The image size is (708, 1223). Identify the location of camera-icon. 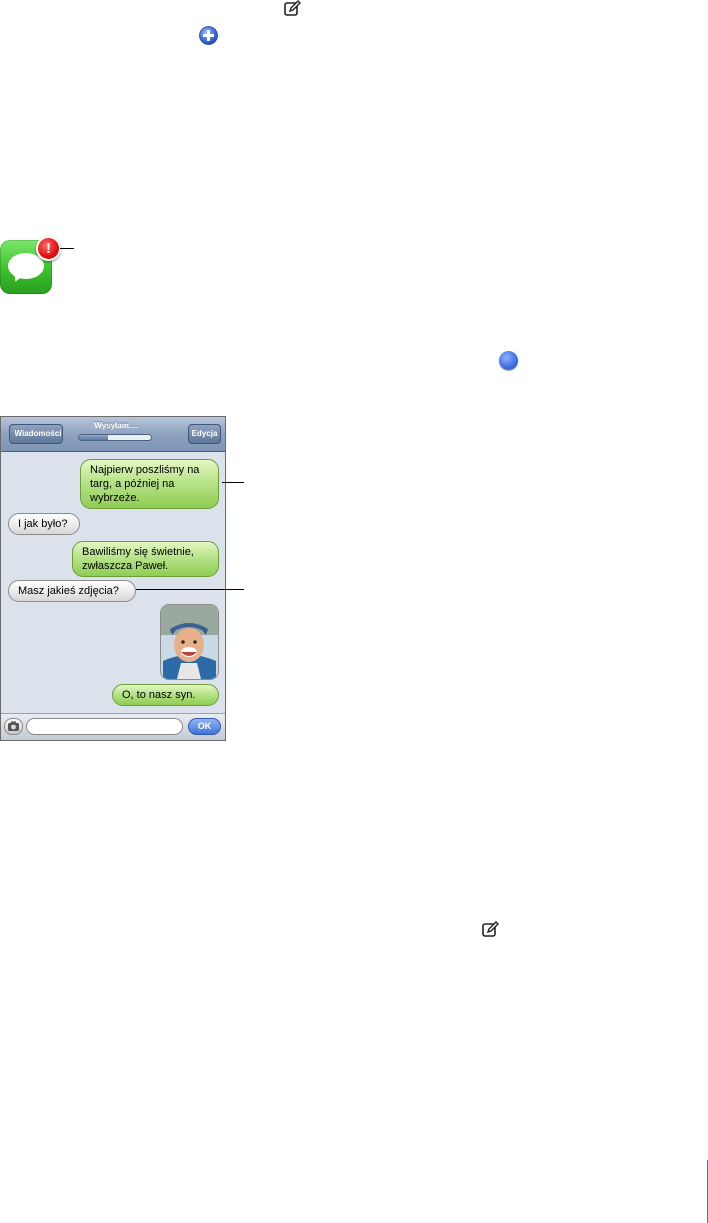
(13, 726).